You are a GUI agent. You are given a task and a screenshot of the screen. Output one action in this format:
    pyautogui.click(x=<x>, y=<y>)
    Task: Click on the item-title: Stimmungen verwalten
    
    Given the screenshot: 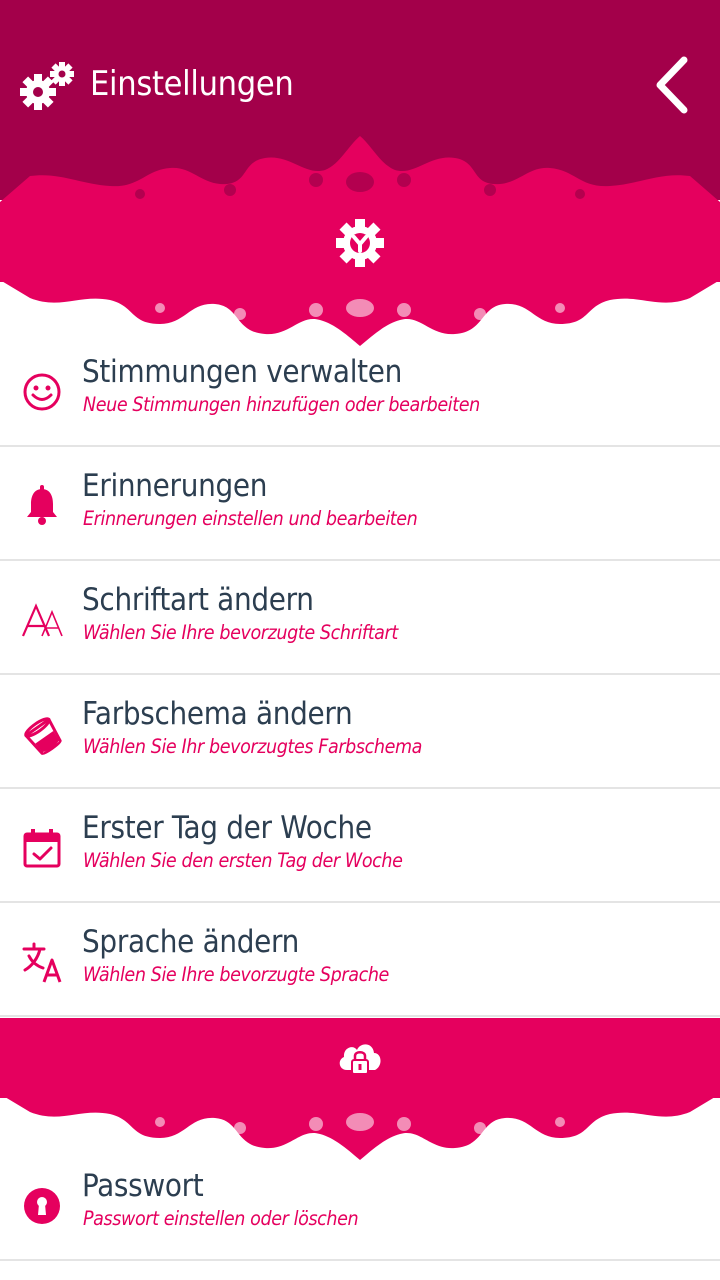 What is the action you would take?
    pyautogui.click(x=242, y=372)
    